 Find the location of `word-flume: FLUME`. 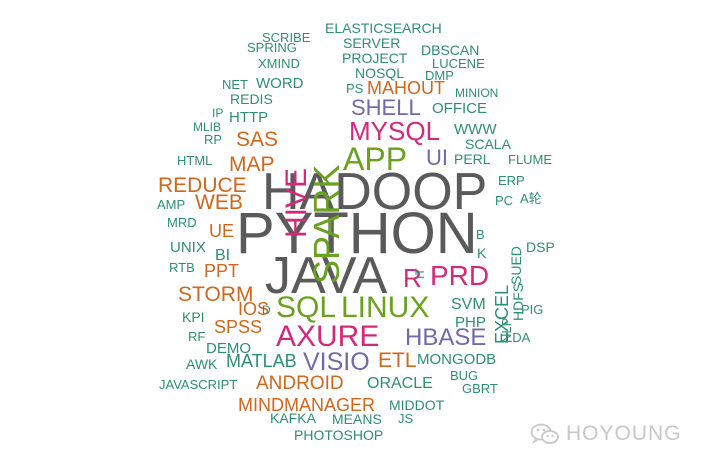

word-flume: FLUME is located at coordinates (530, 159).